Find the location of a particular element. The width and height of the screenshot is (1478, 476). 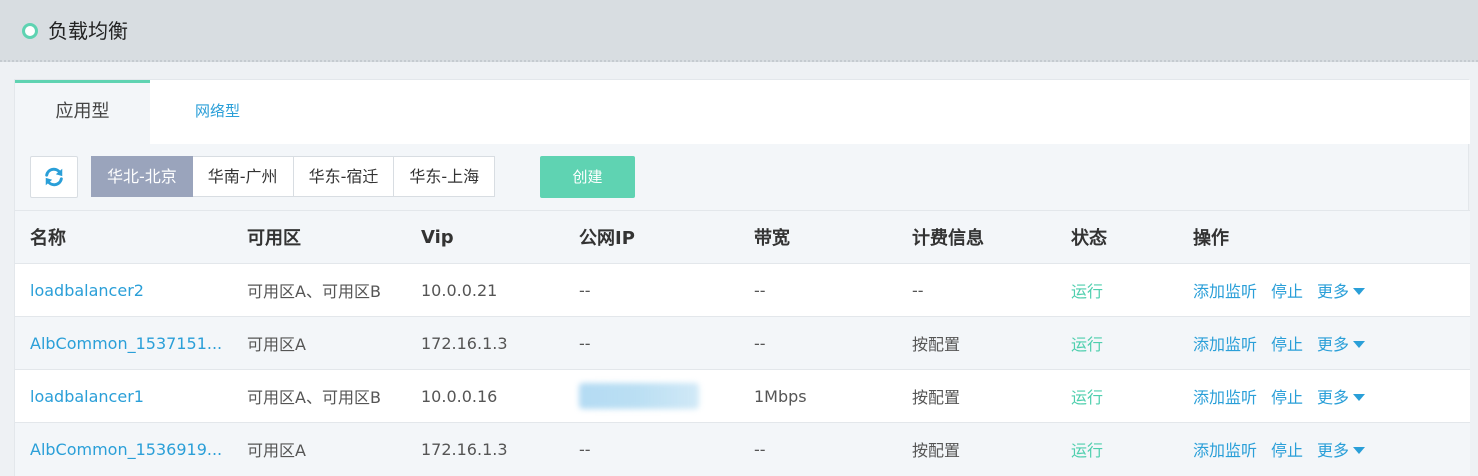

region-button-beijing: 华北-北京 is located at coordinates (142, 176).